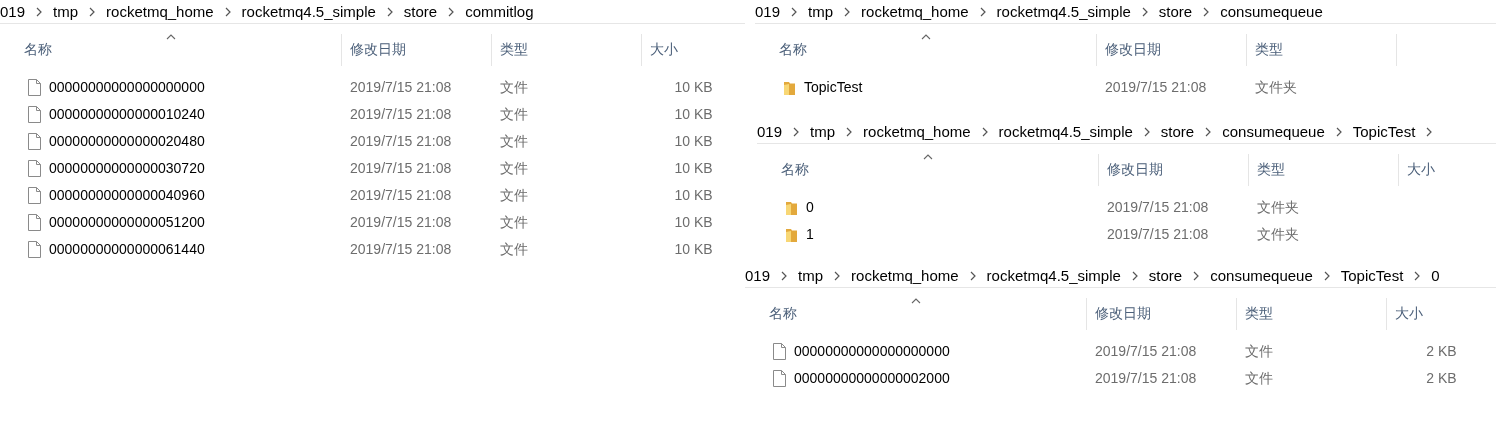  Describe the element at coordinates (833, 87) in the screenshot. I see `file-name: TopicTest` at that location.